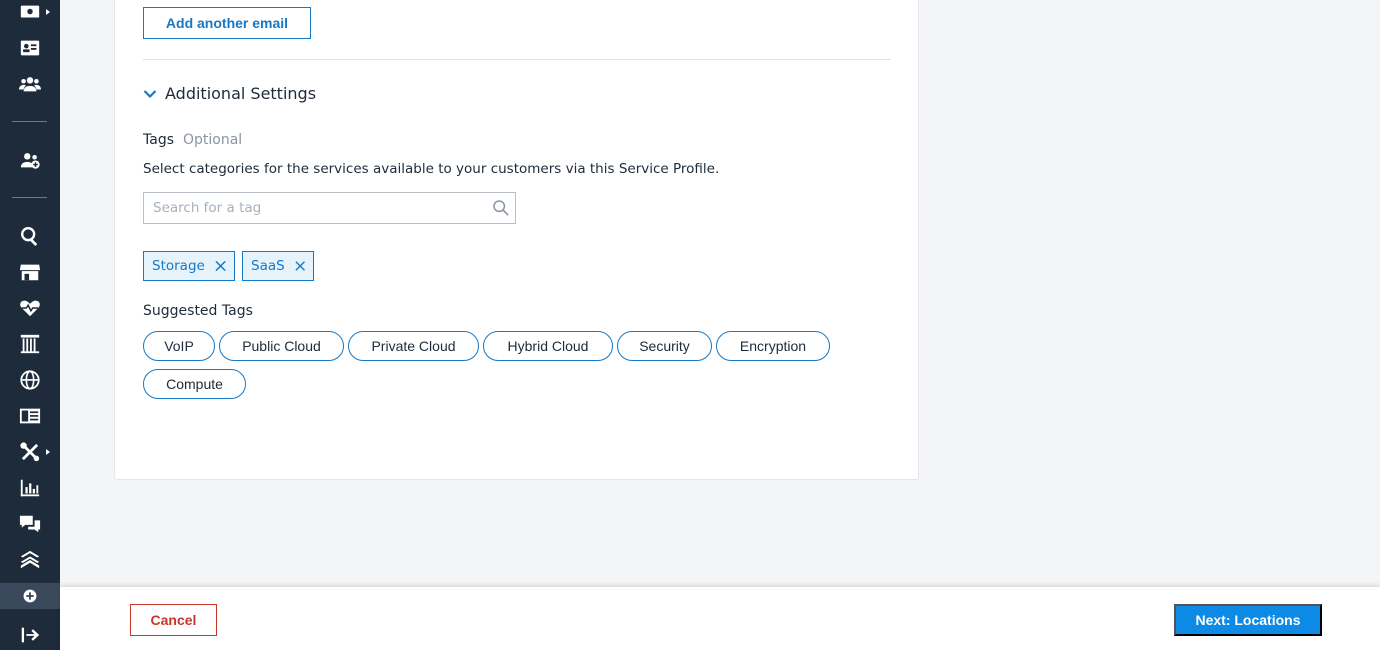  What do you see at coordinates (30, 48) in the screenshot?
I see `contact-card-icon` at bounding box center [30, 48].